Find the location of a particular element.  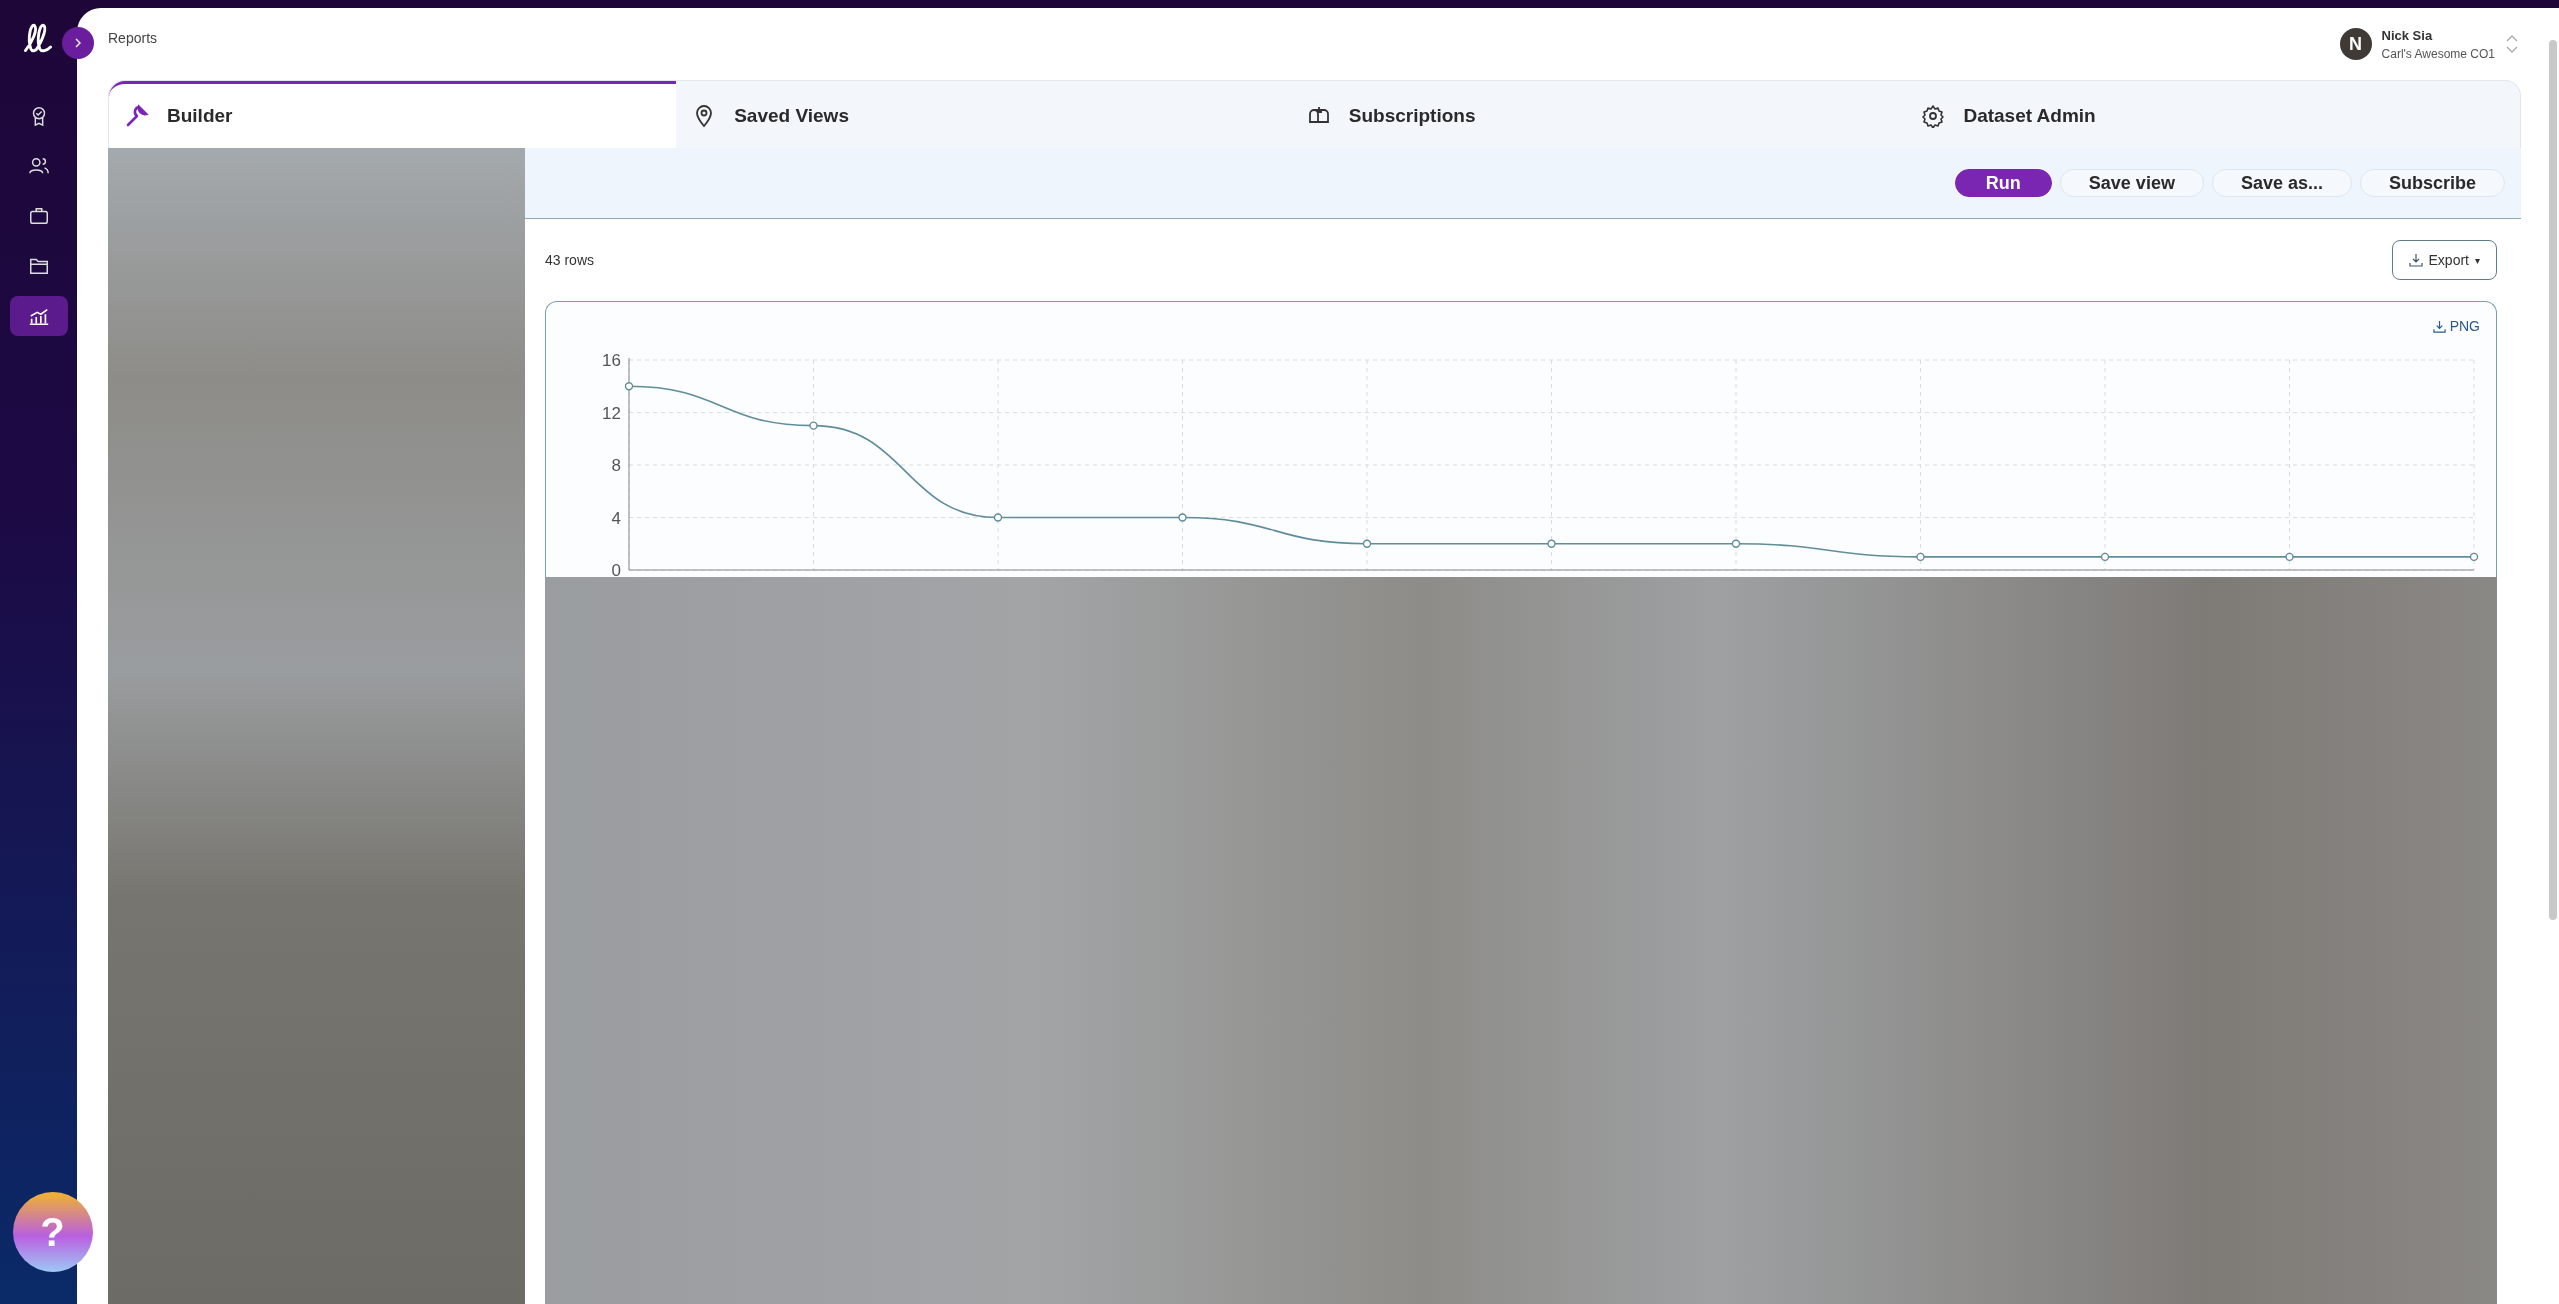

y-tick-label: 0 is located at coordinates (616, 569).